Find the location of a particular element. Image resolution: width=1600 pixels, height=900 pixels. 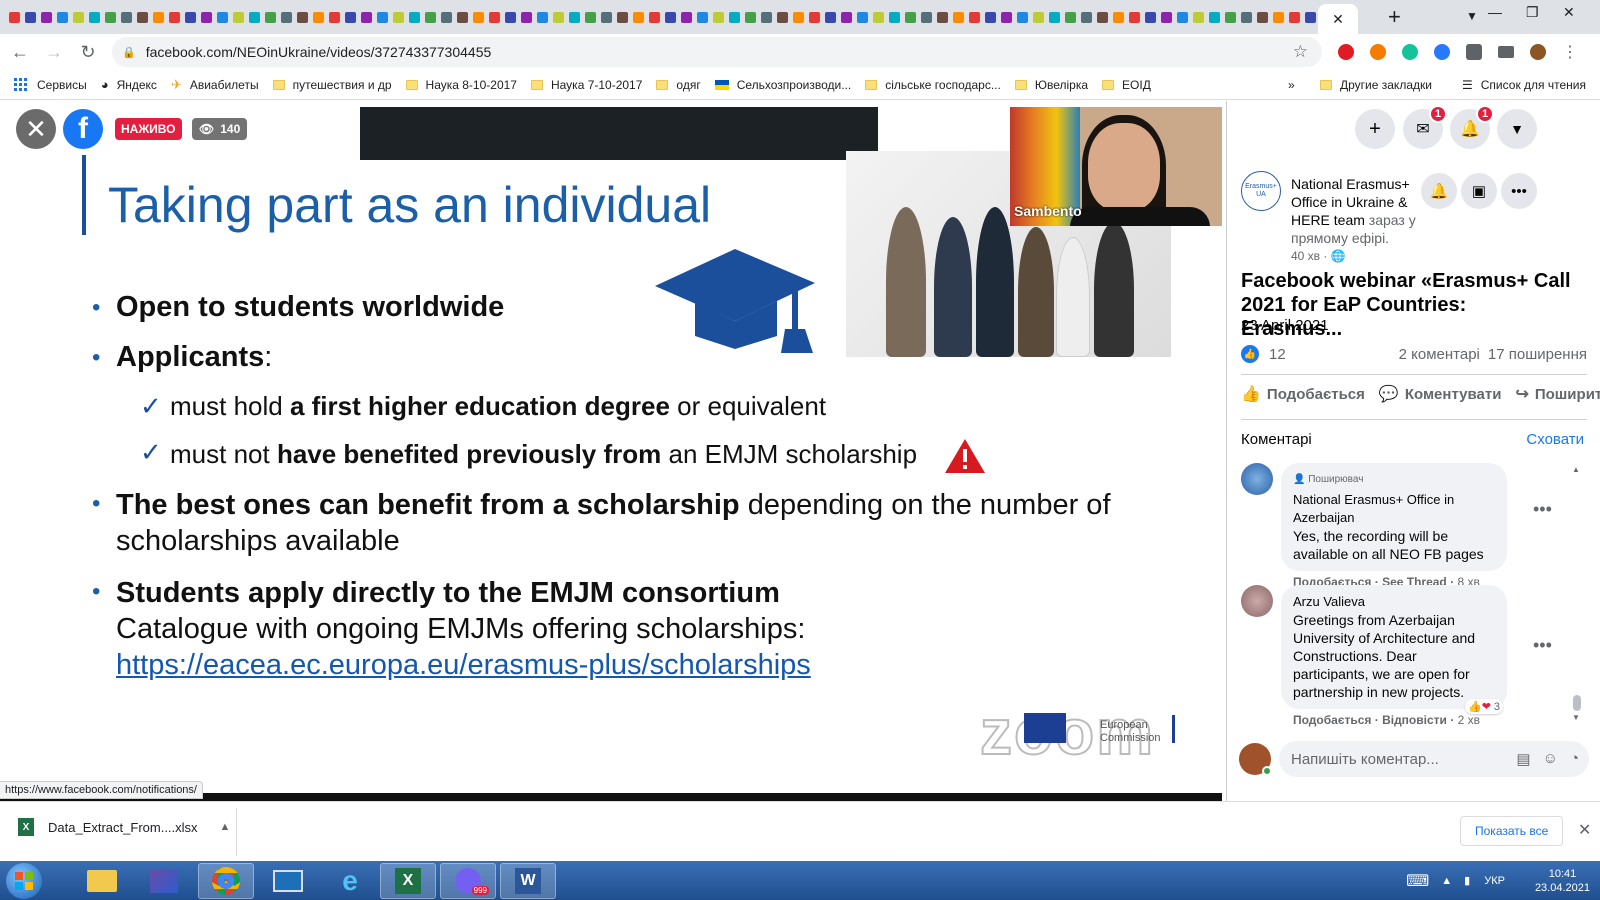

bookmark-flights: ✈ Авиабилеты is located at coordinates (215, 85).